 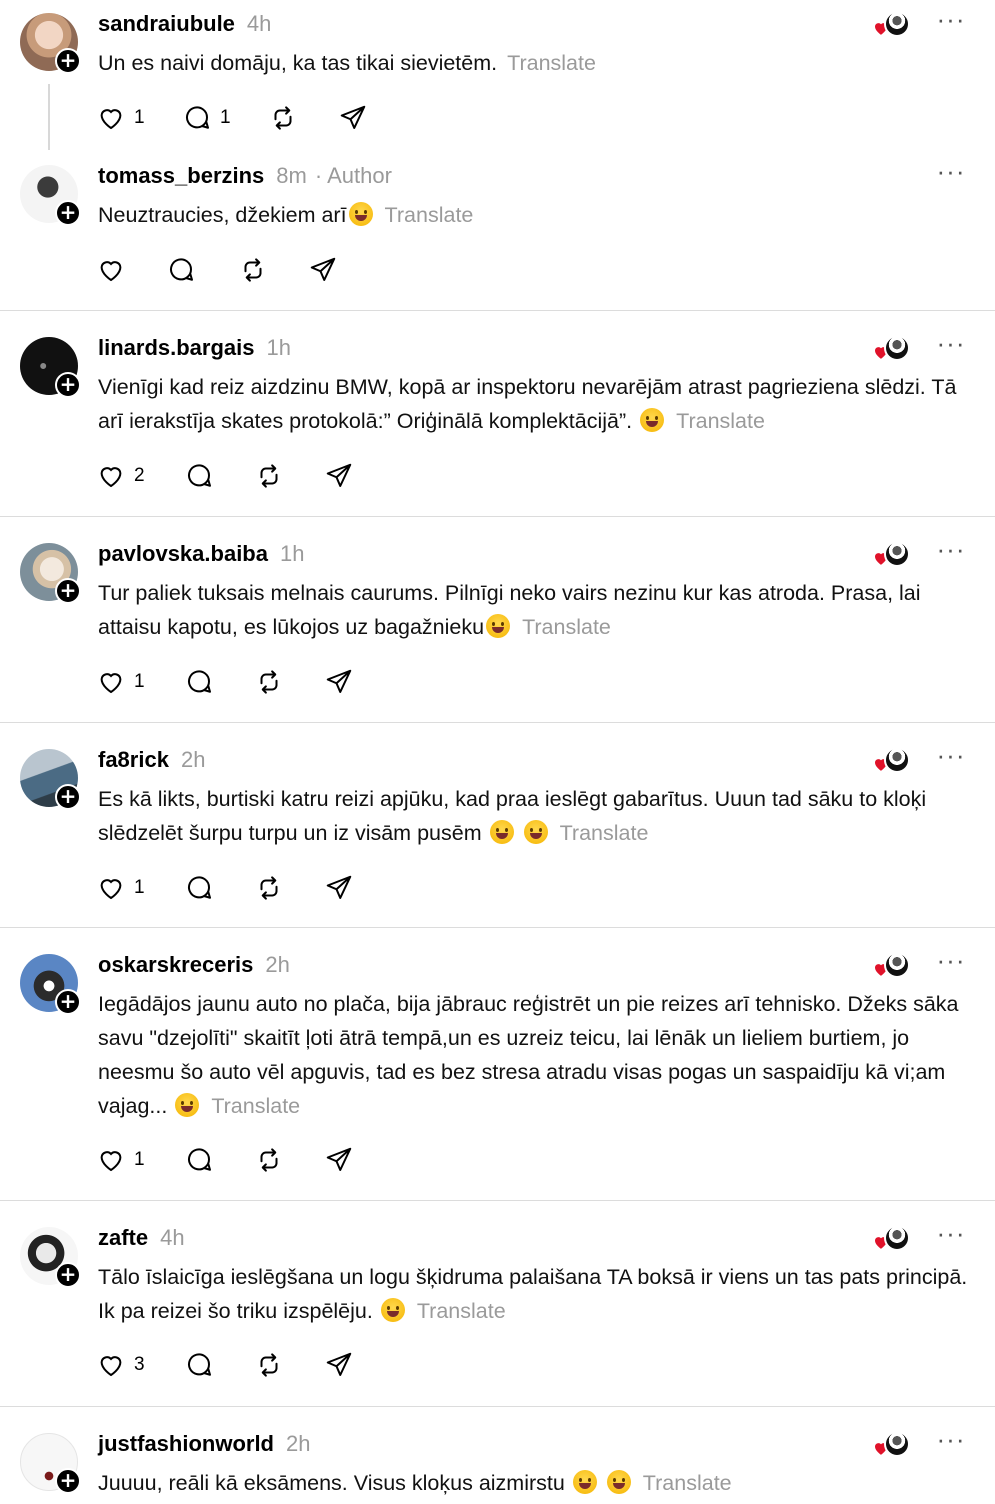 I want to click on grinning-emoji-icon, so click(x=652, y=420).